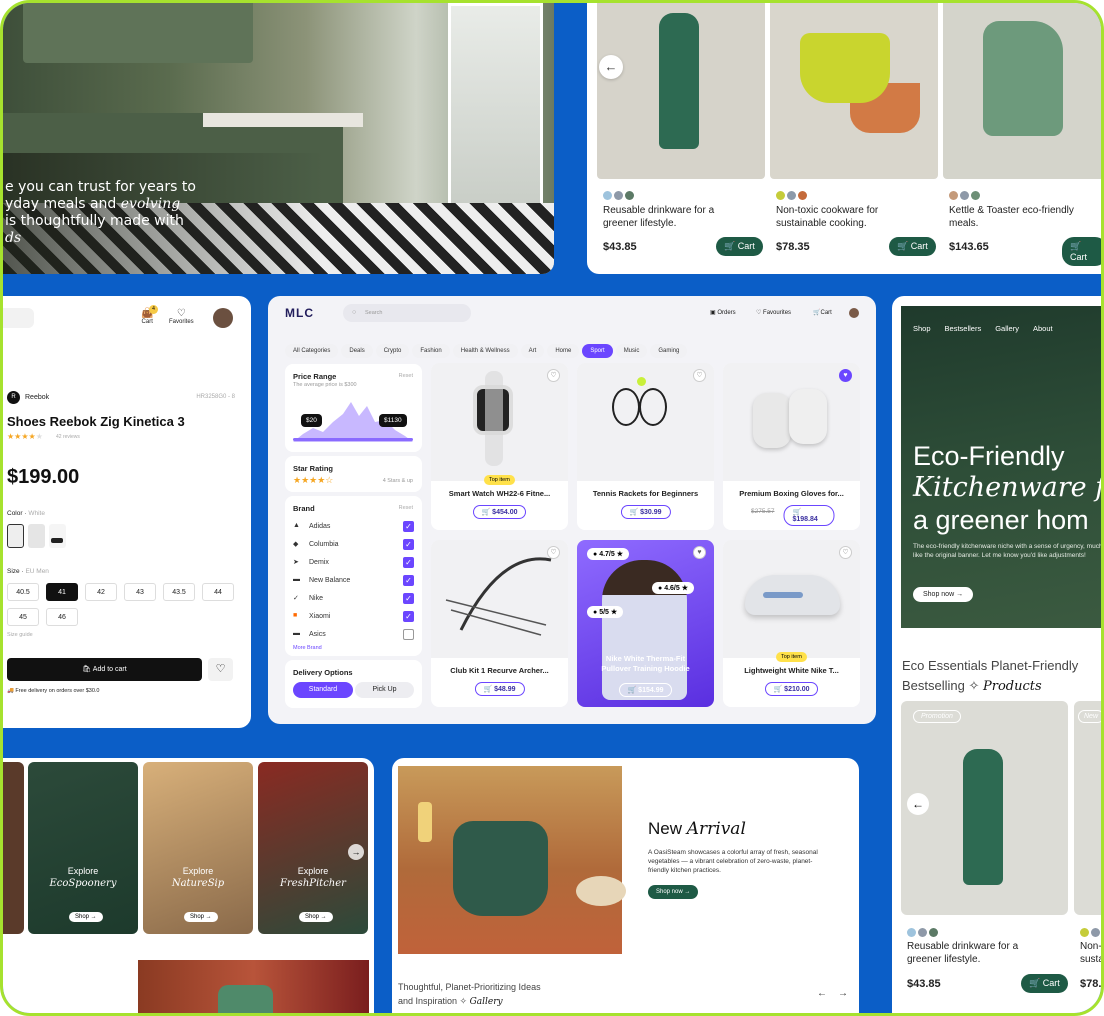 This screenshot has height=1016, width=1104. Describe the element at coordinates (353, 634) in the screenshot. I see `brand-option: ▬ Asics` at that location.